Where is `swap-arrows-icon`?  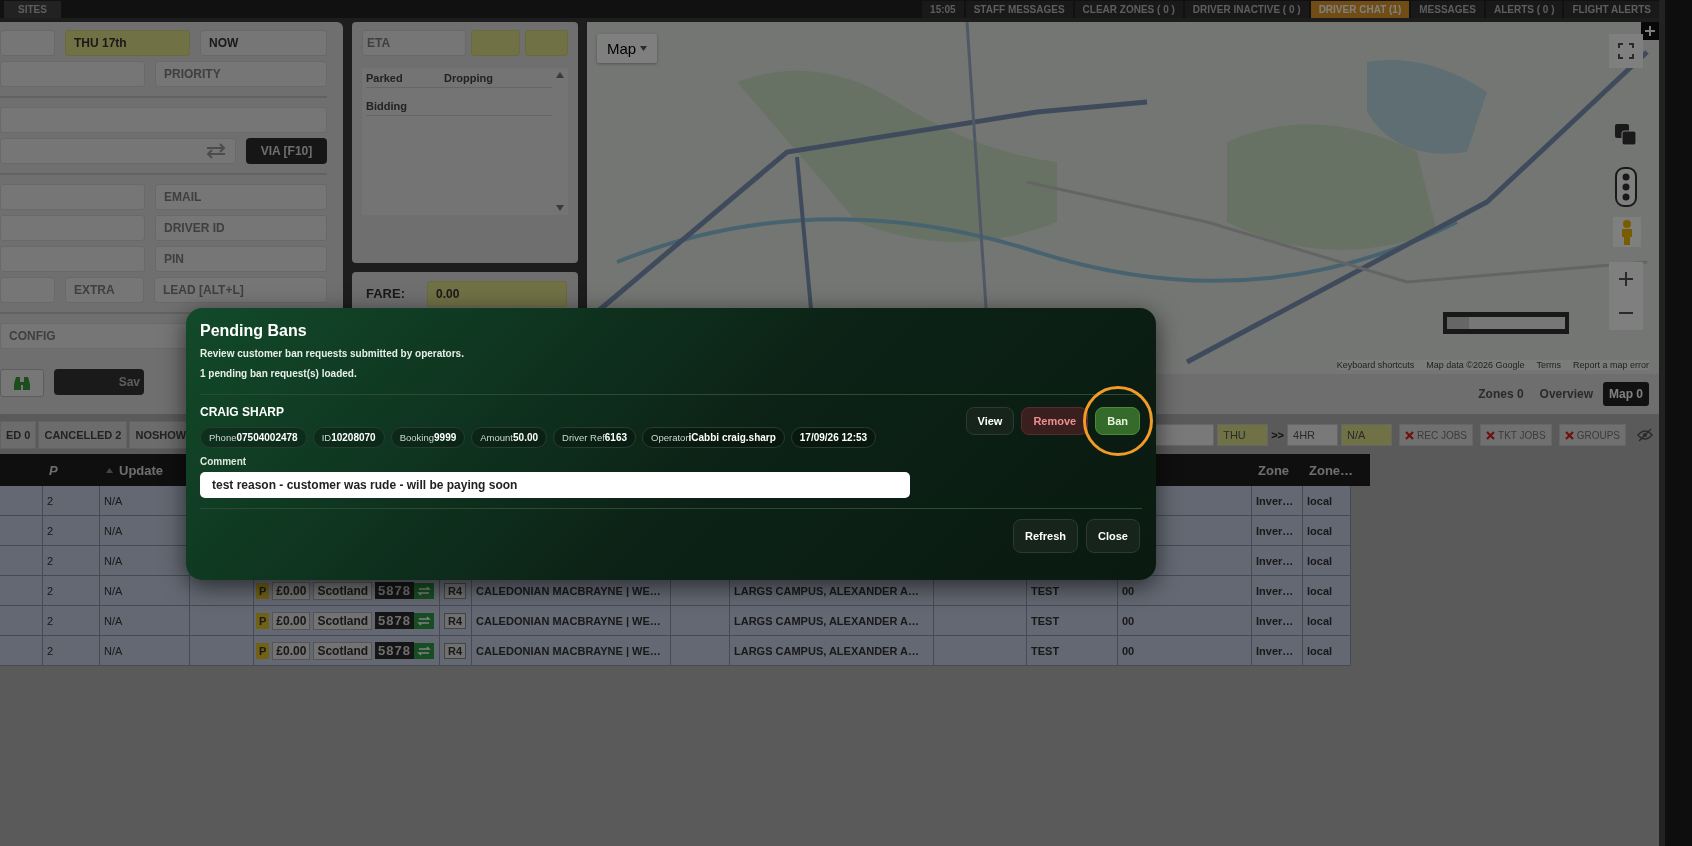 swap-arrows-icon is located at coordinates (216, 151).